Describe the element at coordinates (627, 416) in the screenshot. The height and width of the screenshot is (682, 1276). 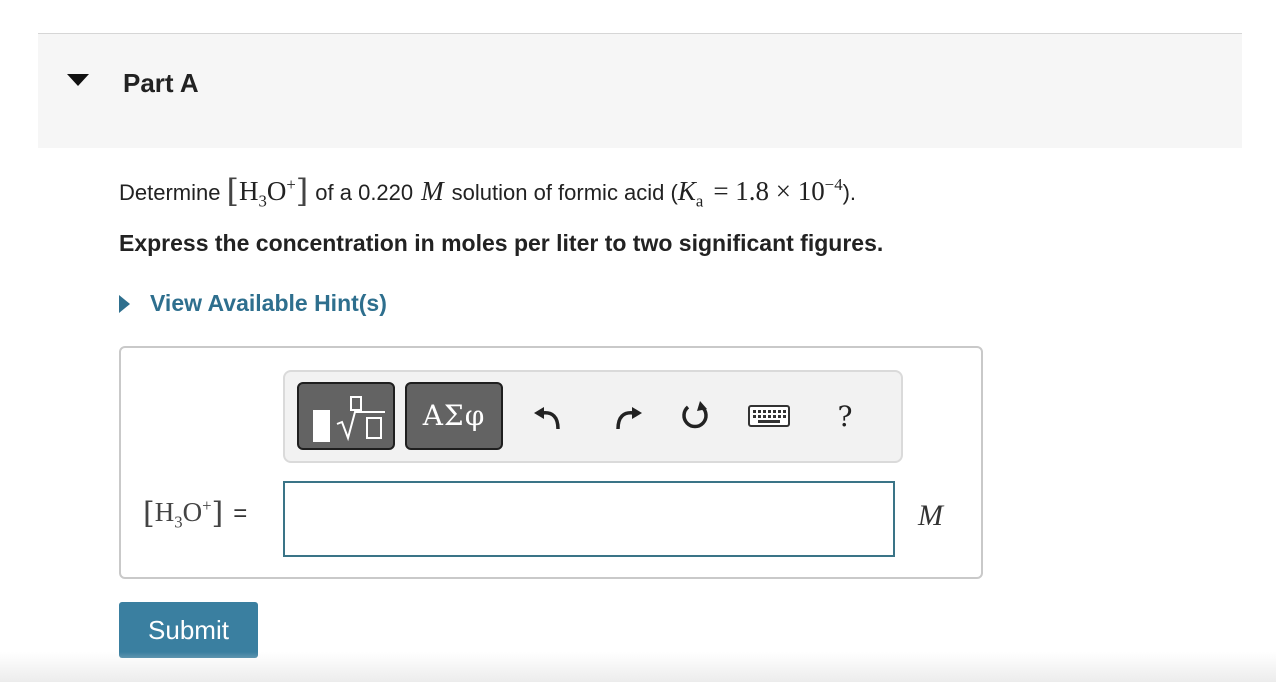
I see `redo-icon` at that location.